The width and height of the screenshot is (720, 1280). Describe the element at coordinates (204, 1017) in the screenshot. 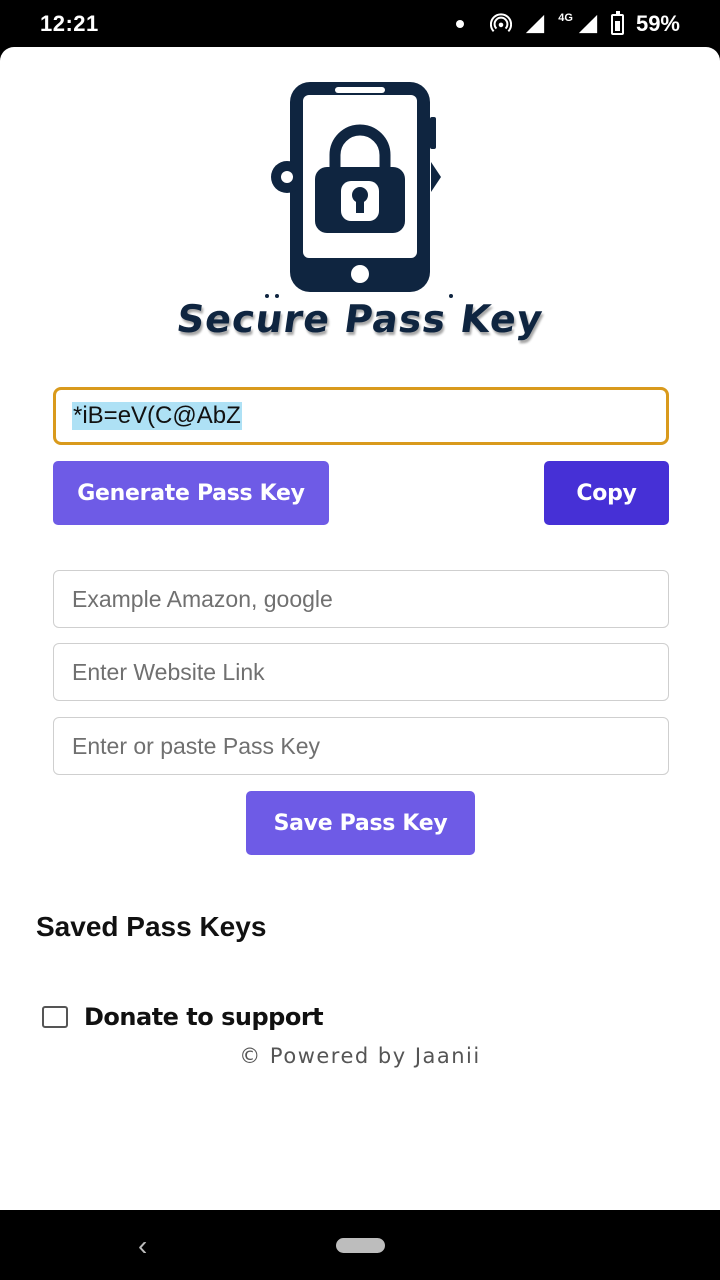

I see `donate-label: Donate to support` at that location.